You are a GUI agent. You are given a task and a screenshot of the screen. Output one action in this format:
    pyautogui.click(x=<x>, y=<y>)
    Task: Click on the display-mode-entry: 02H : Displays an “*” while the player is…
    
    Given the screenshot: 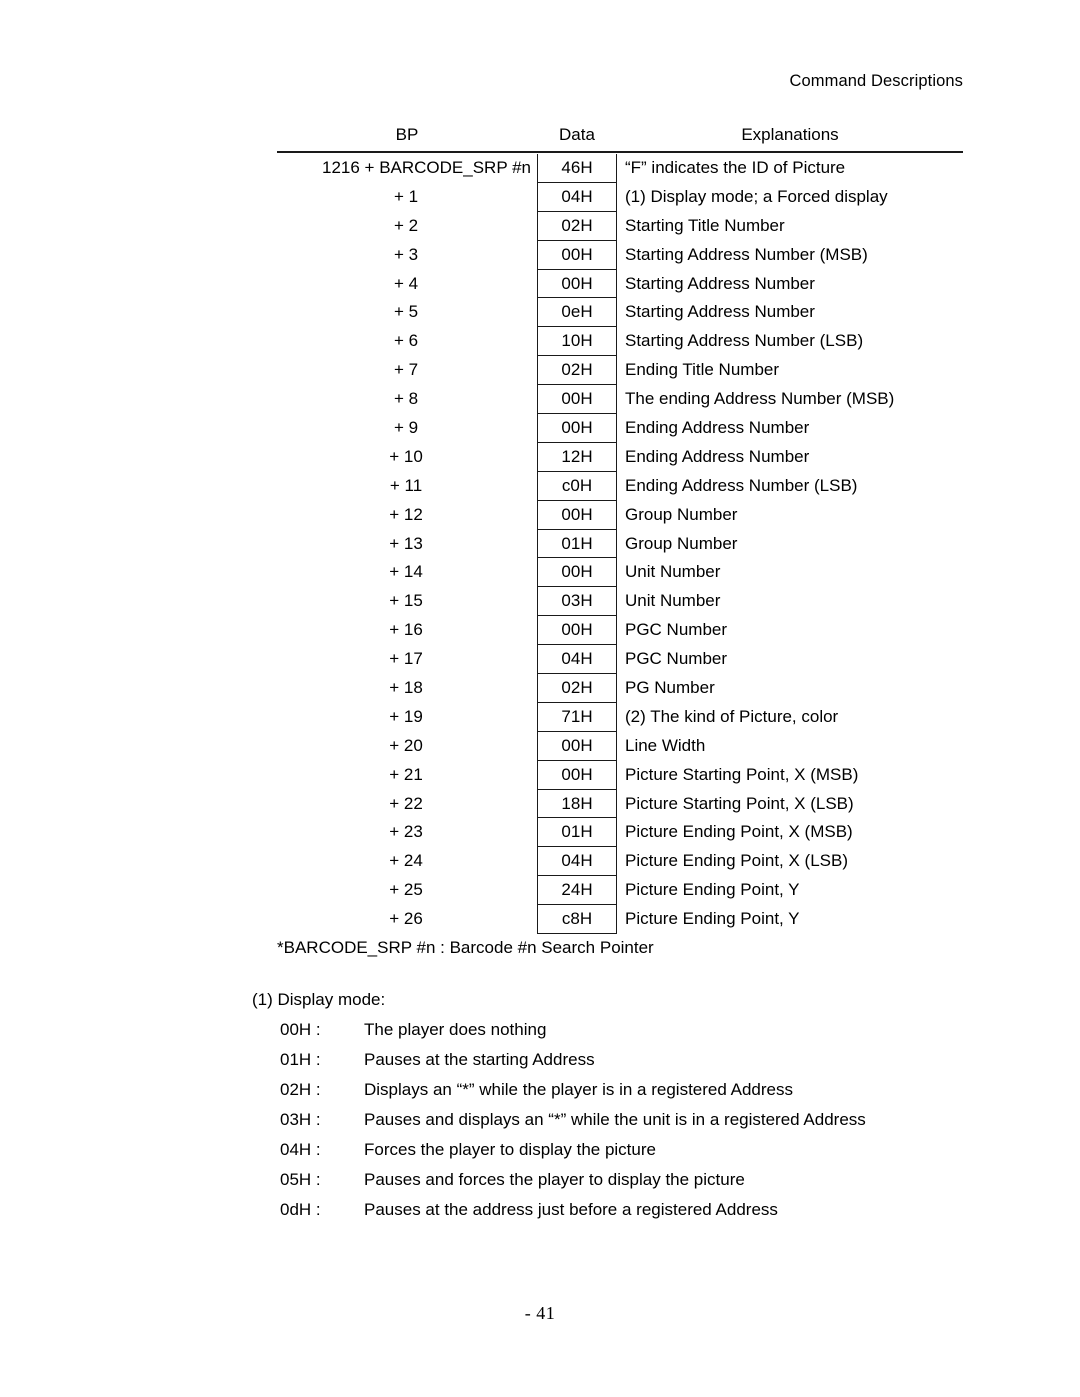 What is the action you would take?
    pyautogui.click(x=632, y=1090)
    